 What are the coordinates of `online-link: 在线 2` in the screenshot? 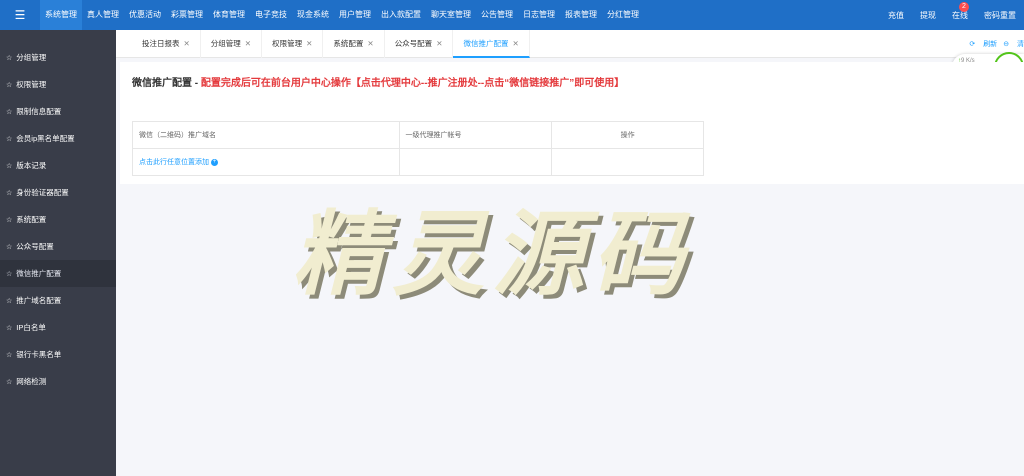 It's located at (960, 11).